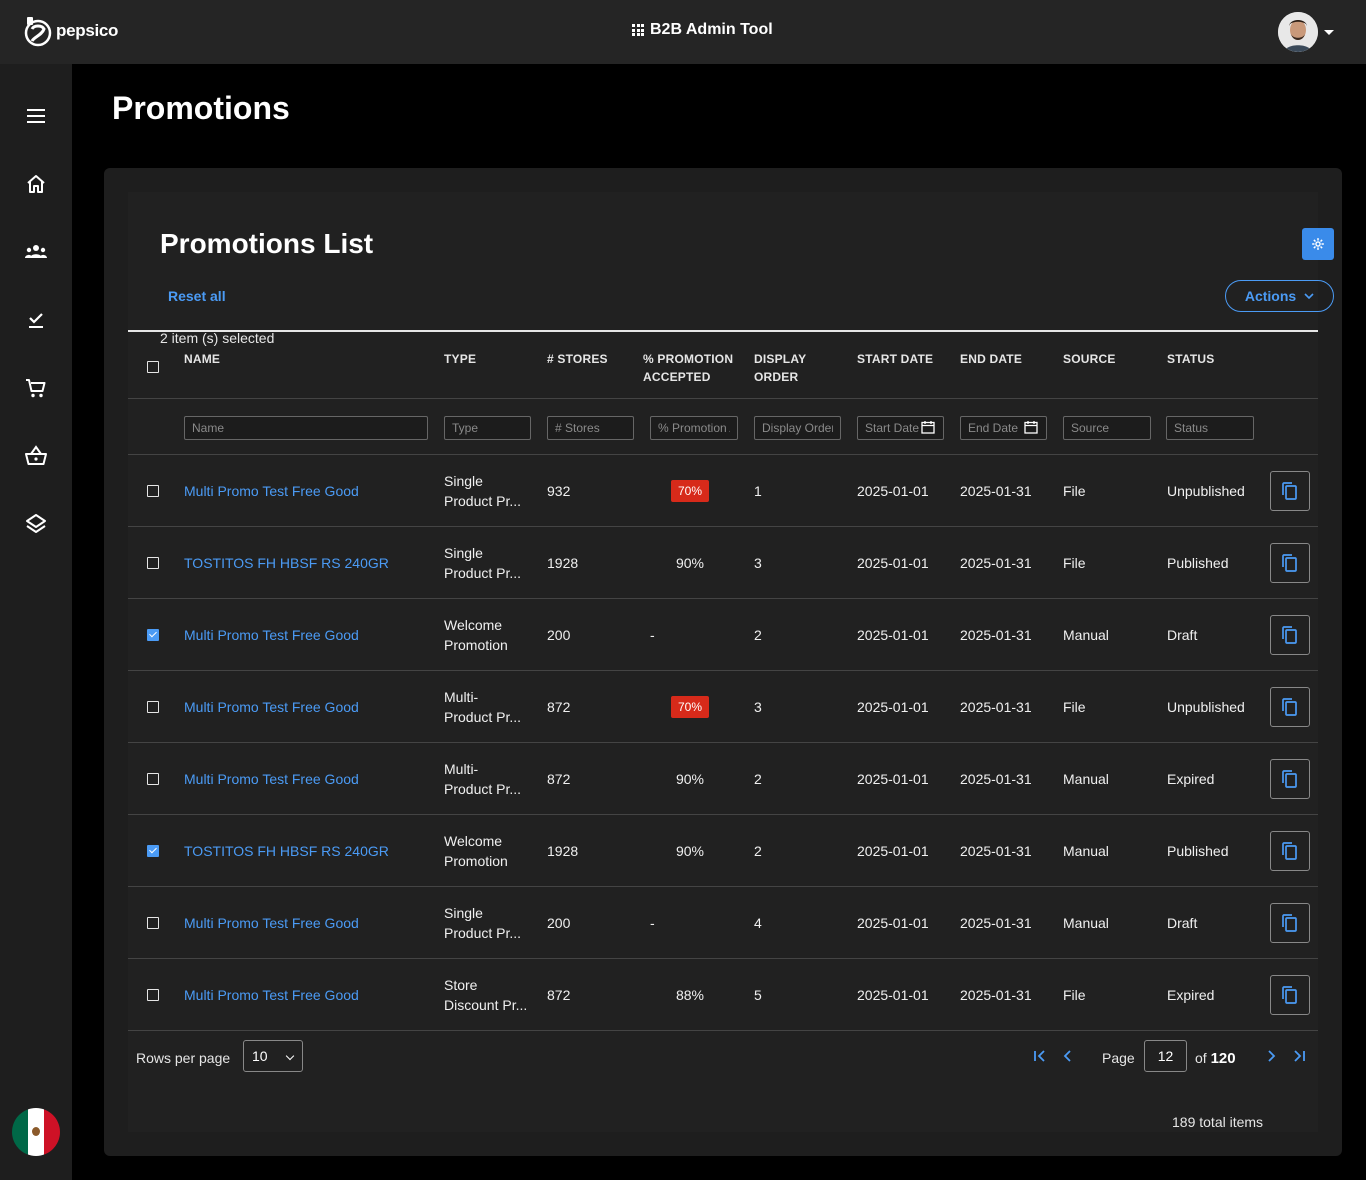 This screenshot has height=1180, width=1366. What do you see at coordinates (36, 524) in the screenshot?
I see `layers-icon` at bounding box center [36, 524].